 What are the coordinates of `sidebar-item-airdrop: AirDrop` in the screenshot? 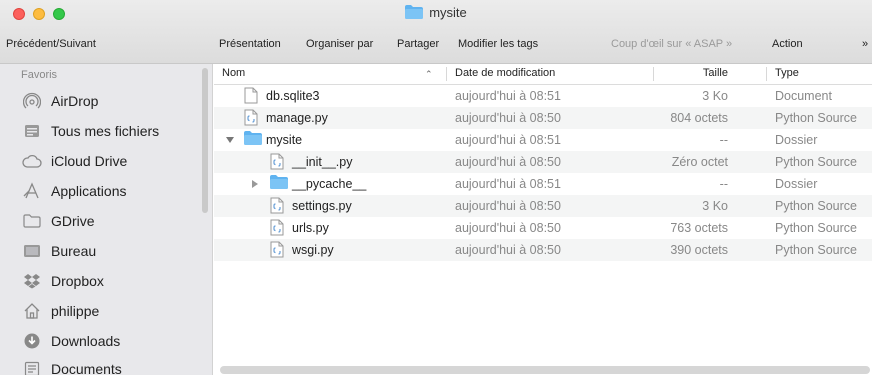 It's located at (114, 101).